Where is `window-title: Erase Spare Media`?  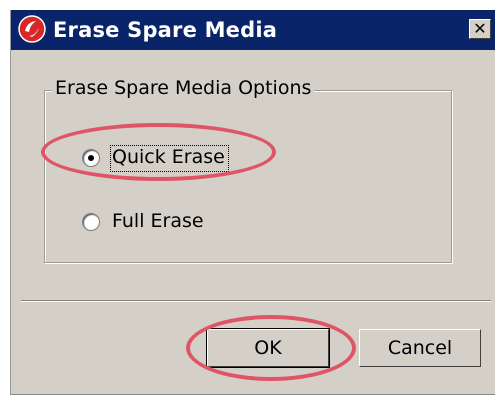
window-title: Erase Spare Media is located at coordinates (165, 30).